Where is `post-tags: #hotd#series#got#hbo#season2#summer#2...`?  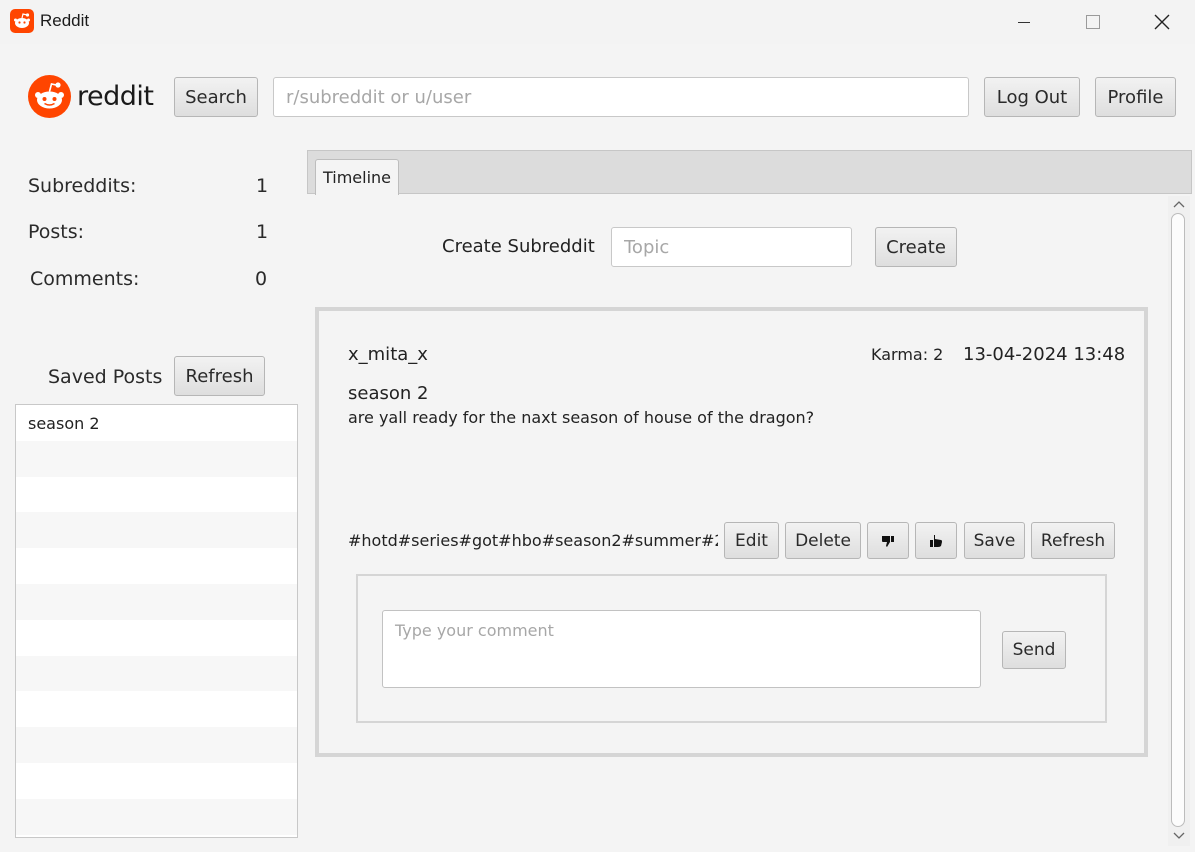
post-tags: #hotd#series#got#hbo#season2#summer#2... is located at coordinates (533, 540).